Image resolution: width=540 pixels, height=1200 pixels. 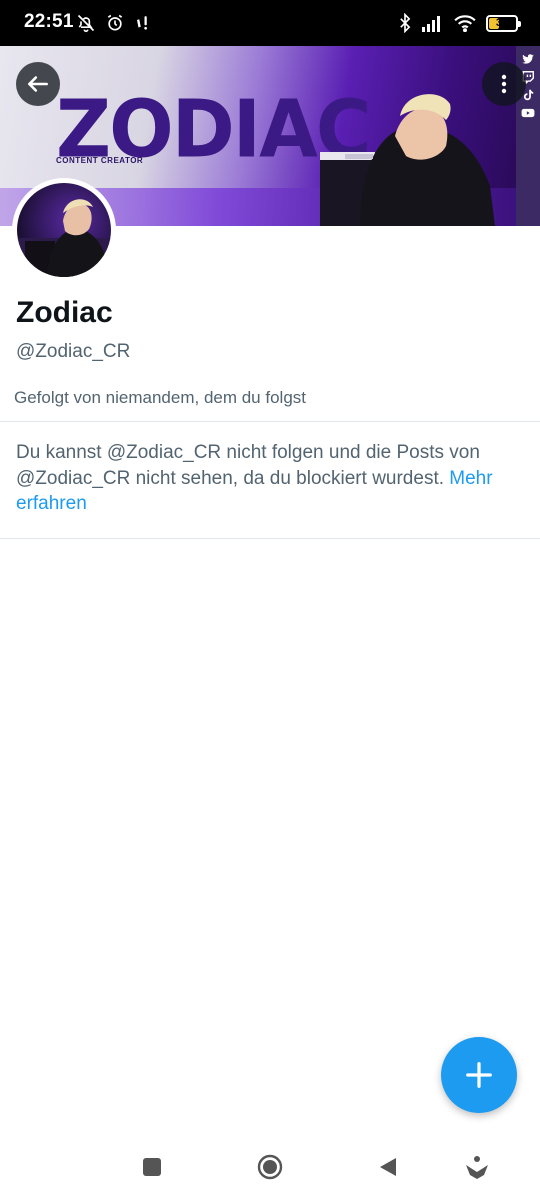 I want to click on back-nav-button, so click(x=388, y=1167).